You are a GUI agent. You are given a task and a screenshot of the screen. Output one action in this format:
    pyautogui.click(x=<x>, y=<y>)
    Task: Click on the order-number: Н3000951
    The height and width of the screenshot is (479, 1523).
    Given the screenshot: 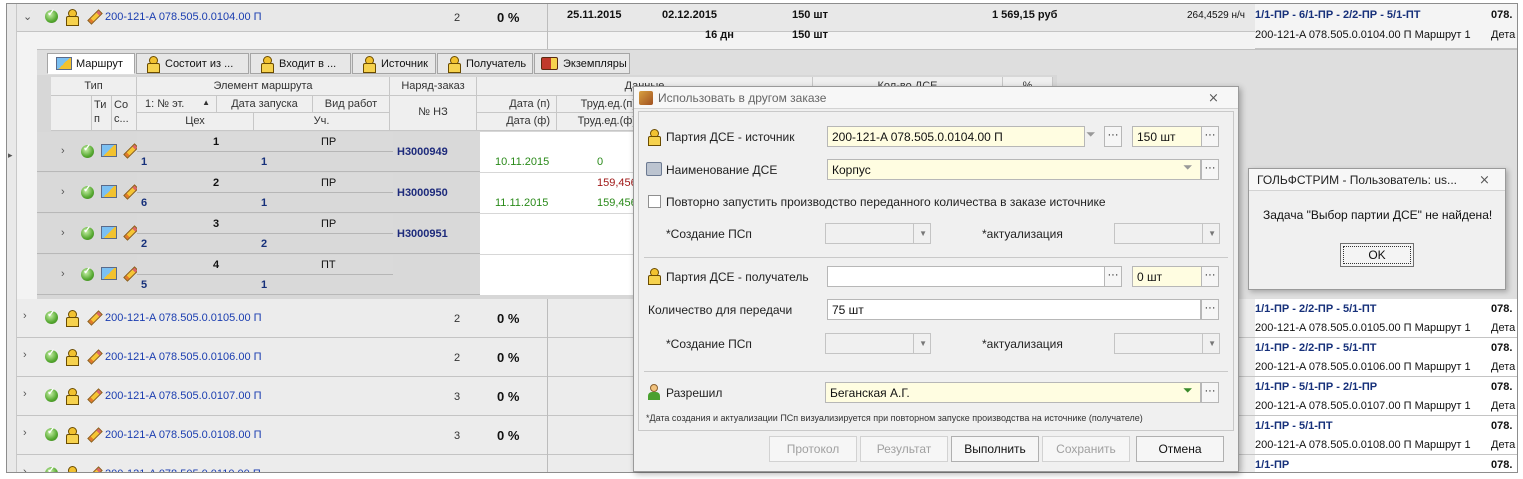 What is the action you would take?
    pyautogui.click(x=422, y=234)
    